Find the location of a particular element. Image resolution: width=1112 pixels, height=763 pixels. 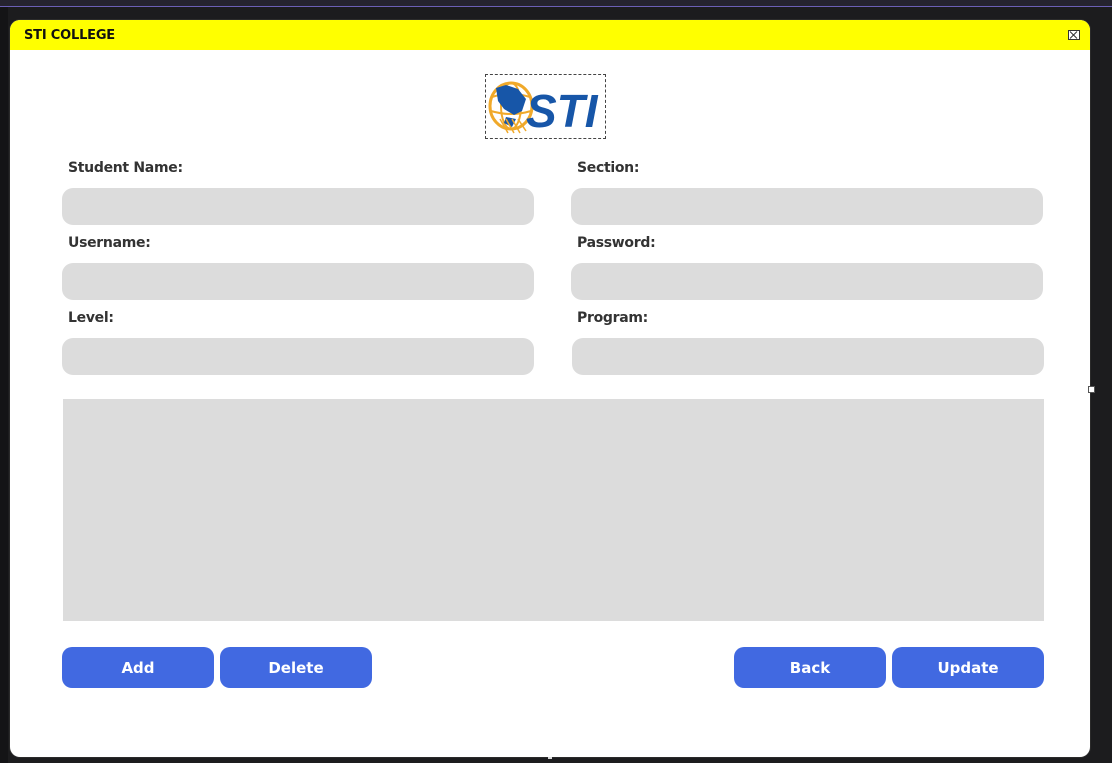

add-button: Add is located at coordinates (138, 667).